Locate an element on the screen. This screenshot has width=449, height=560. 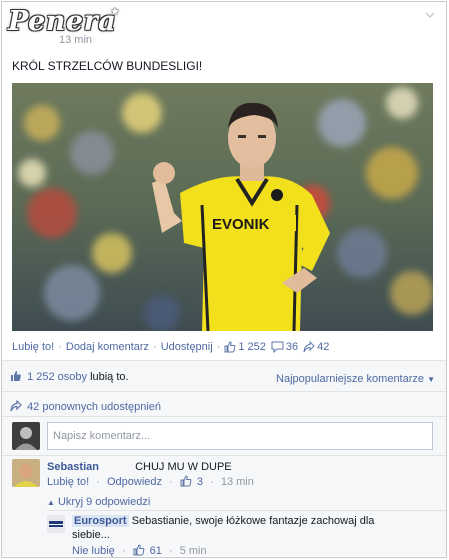
add-comment-link: Dodaj komentarz is located at coordinates (107, 347).